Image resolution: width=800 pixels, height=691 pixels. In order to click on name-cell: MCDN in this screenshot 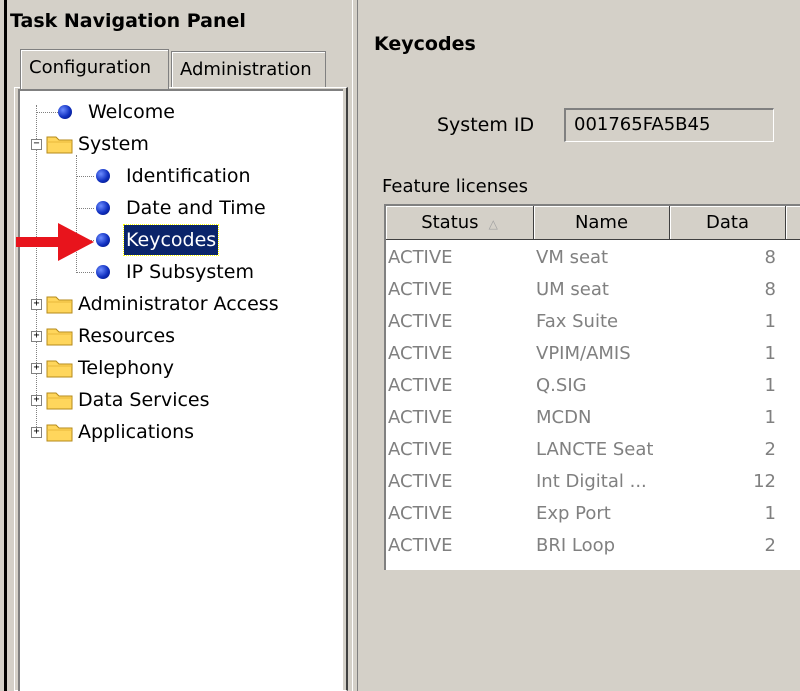, I will do `click(564, 417)`.